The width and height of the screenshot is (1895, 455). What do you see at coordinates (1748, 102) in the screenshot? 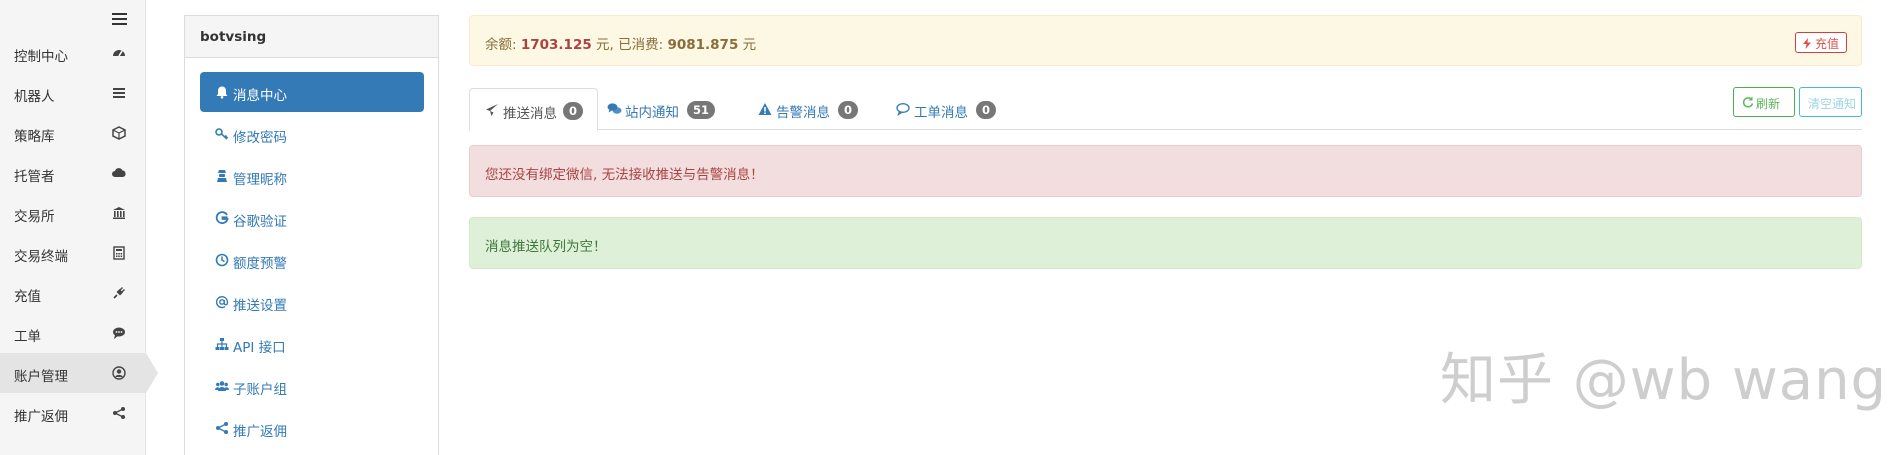
I see `refresh-icon` at bounding box center [1748, 102].